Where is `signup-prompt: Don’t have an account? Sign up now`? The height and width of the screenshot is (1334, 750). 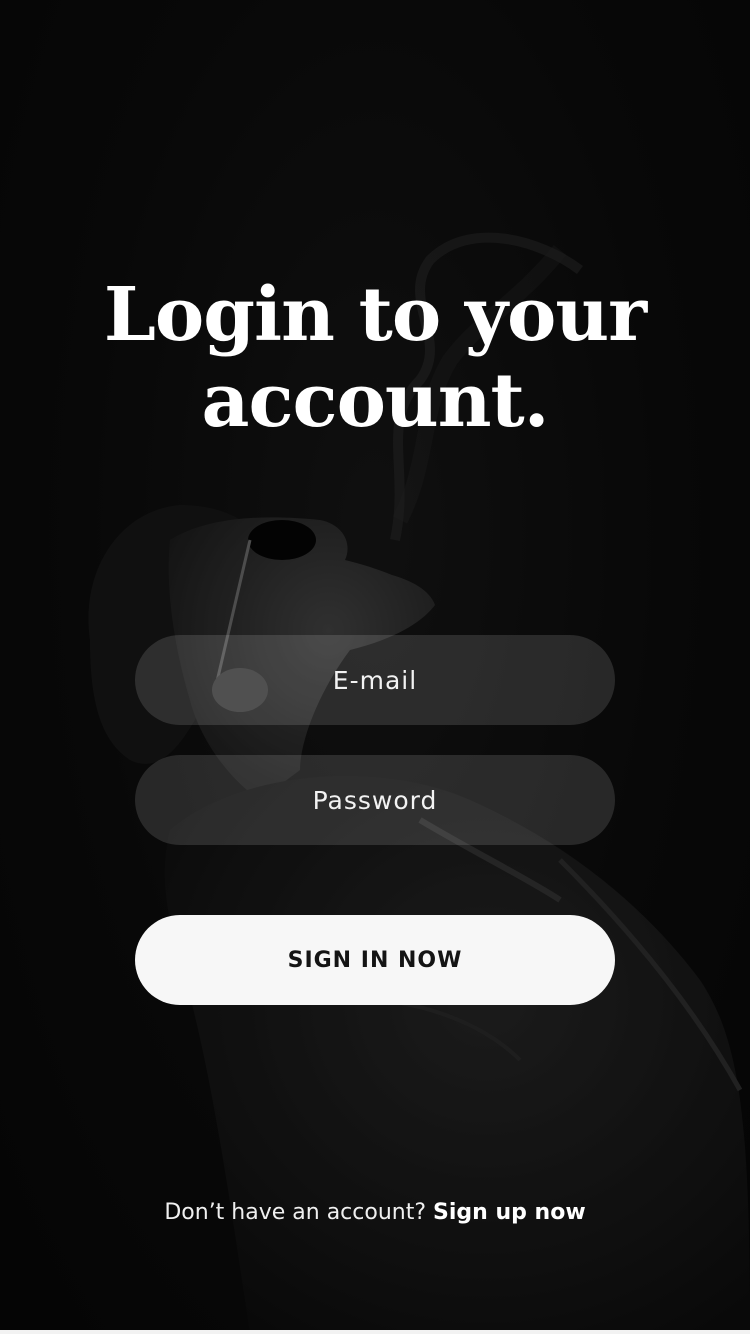
signup-prompt: Don’t have an account? Sign up now is located at coordinates (375, 1212).